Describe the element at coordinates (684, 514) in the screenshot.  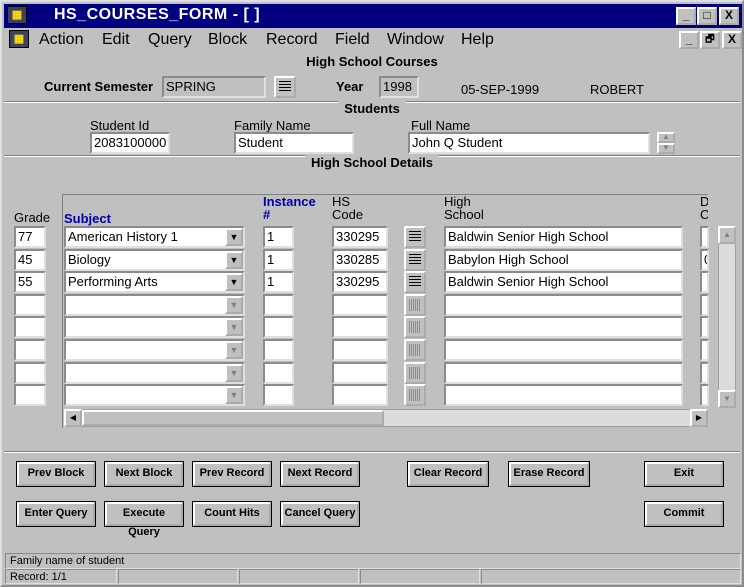
I see `commit-button: Commit` at that location.